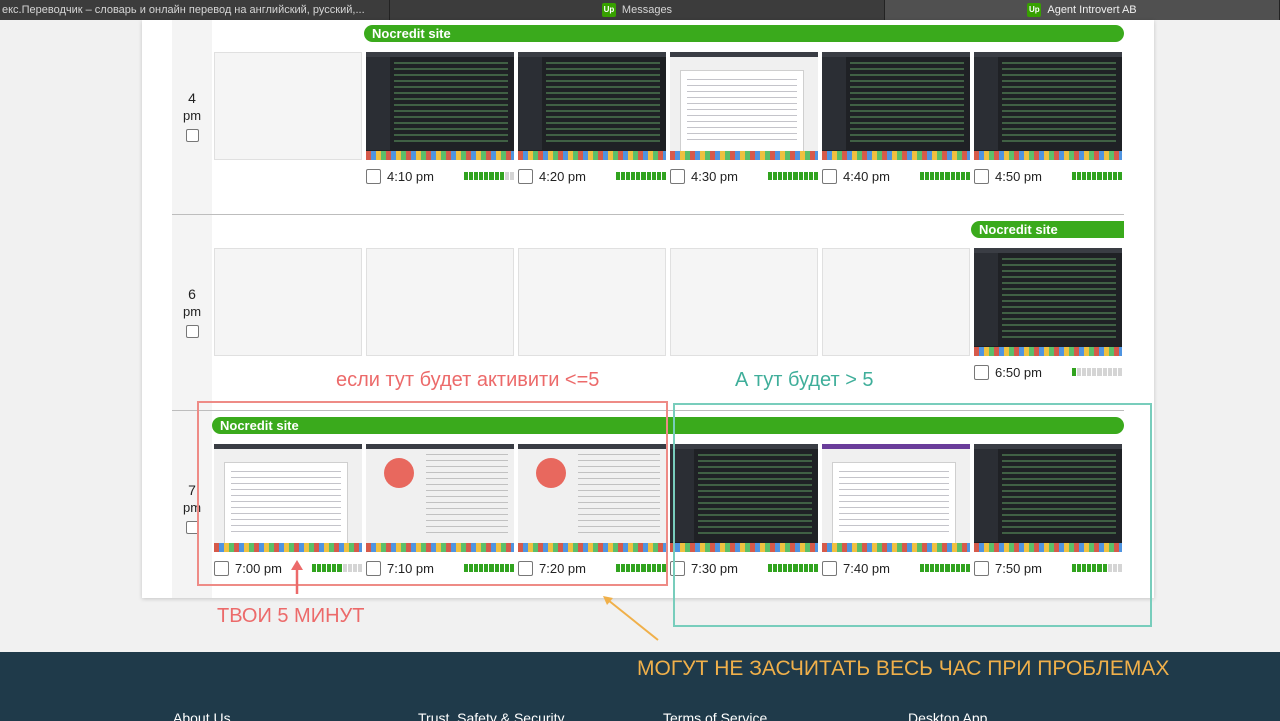 The height and width of the screenshot is (721, 1280). I want to click on footer-link-terms: Terms of Service, so click(715, 715).